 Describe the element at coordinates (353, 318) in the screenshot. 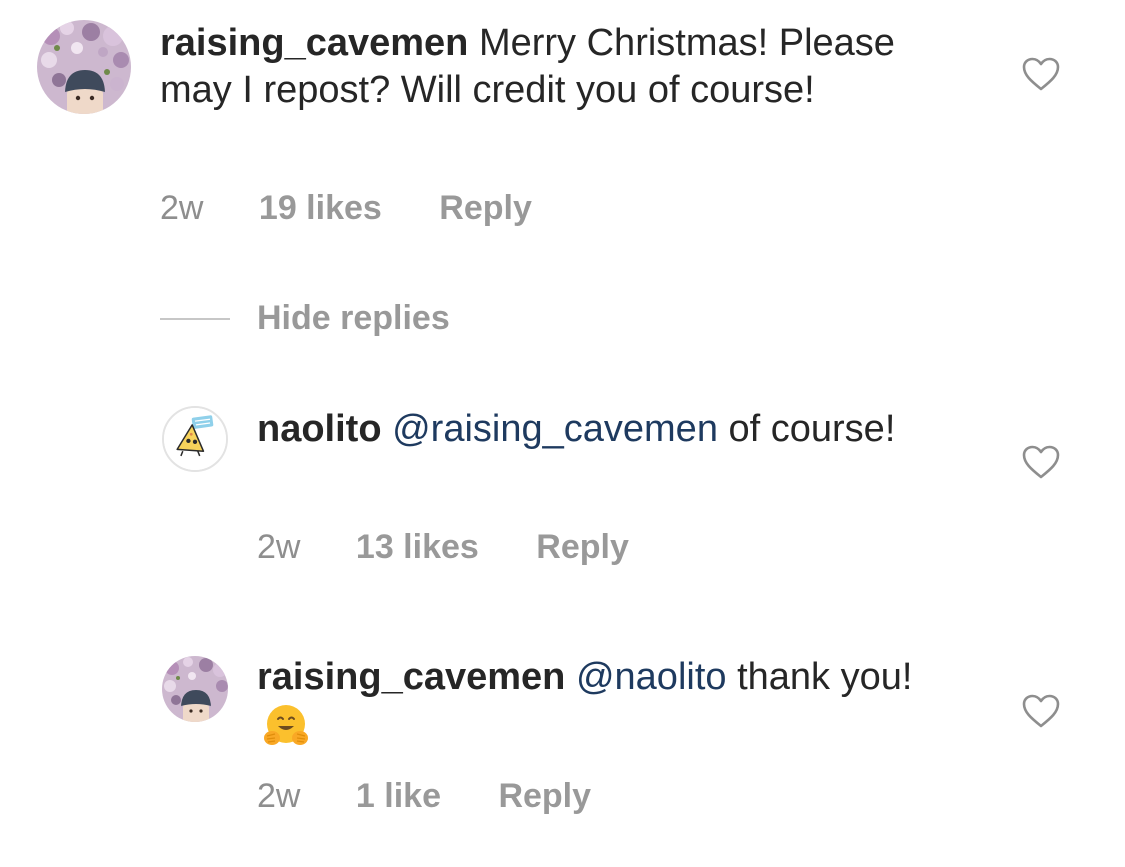

I see `hide-replies-label: Hide replies` at that location.